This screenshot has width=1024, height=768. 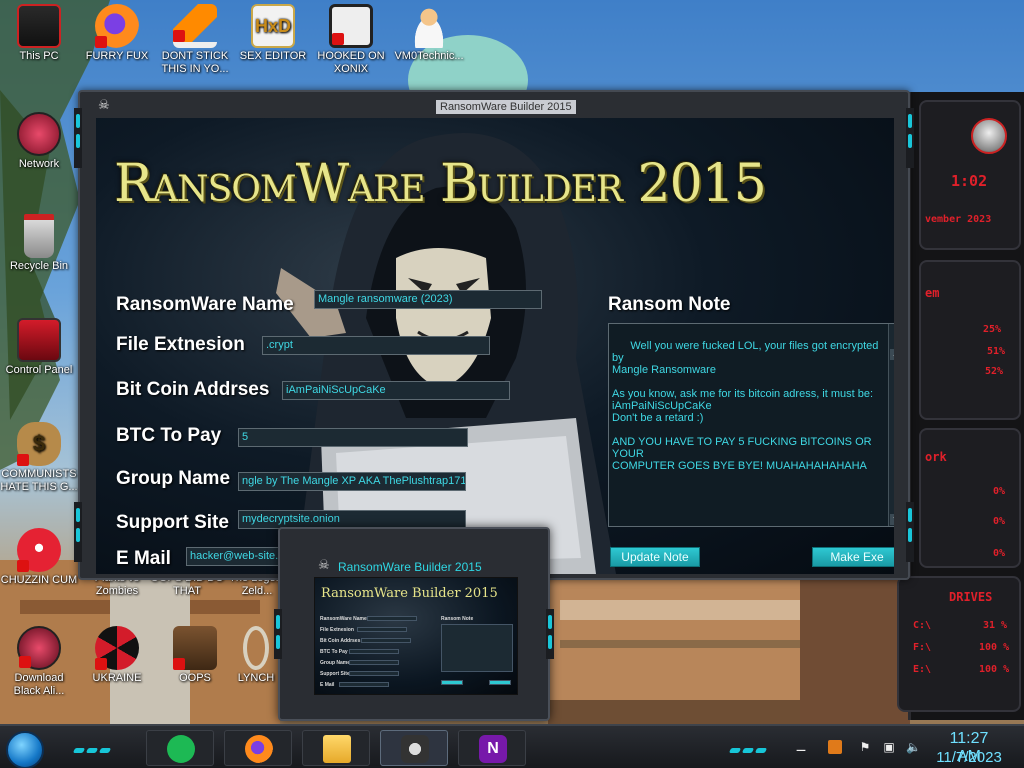 I want to click on preview-note-label: Ransom Note, so click(x=457, y=619).